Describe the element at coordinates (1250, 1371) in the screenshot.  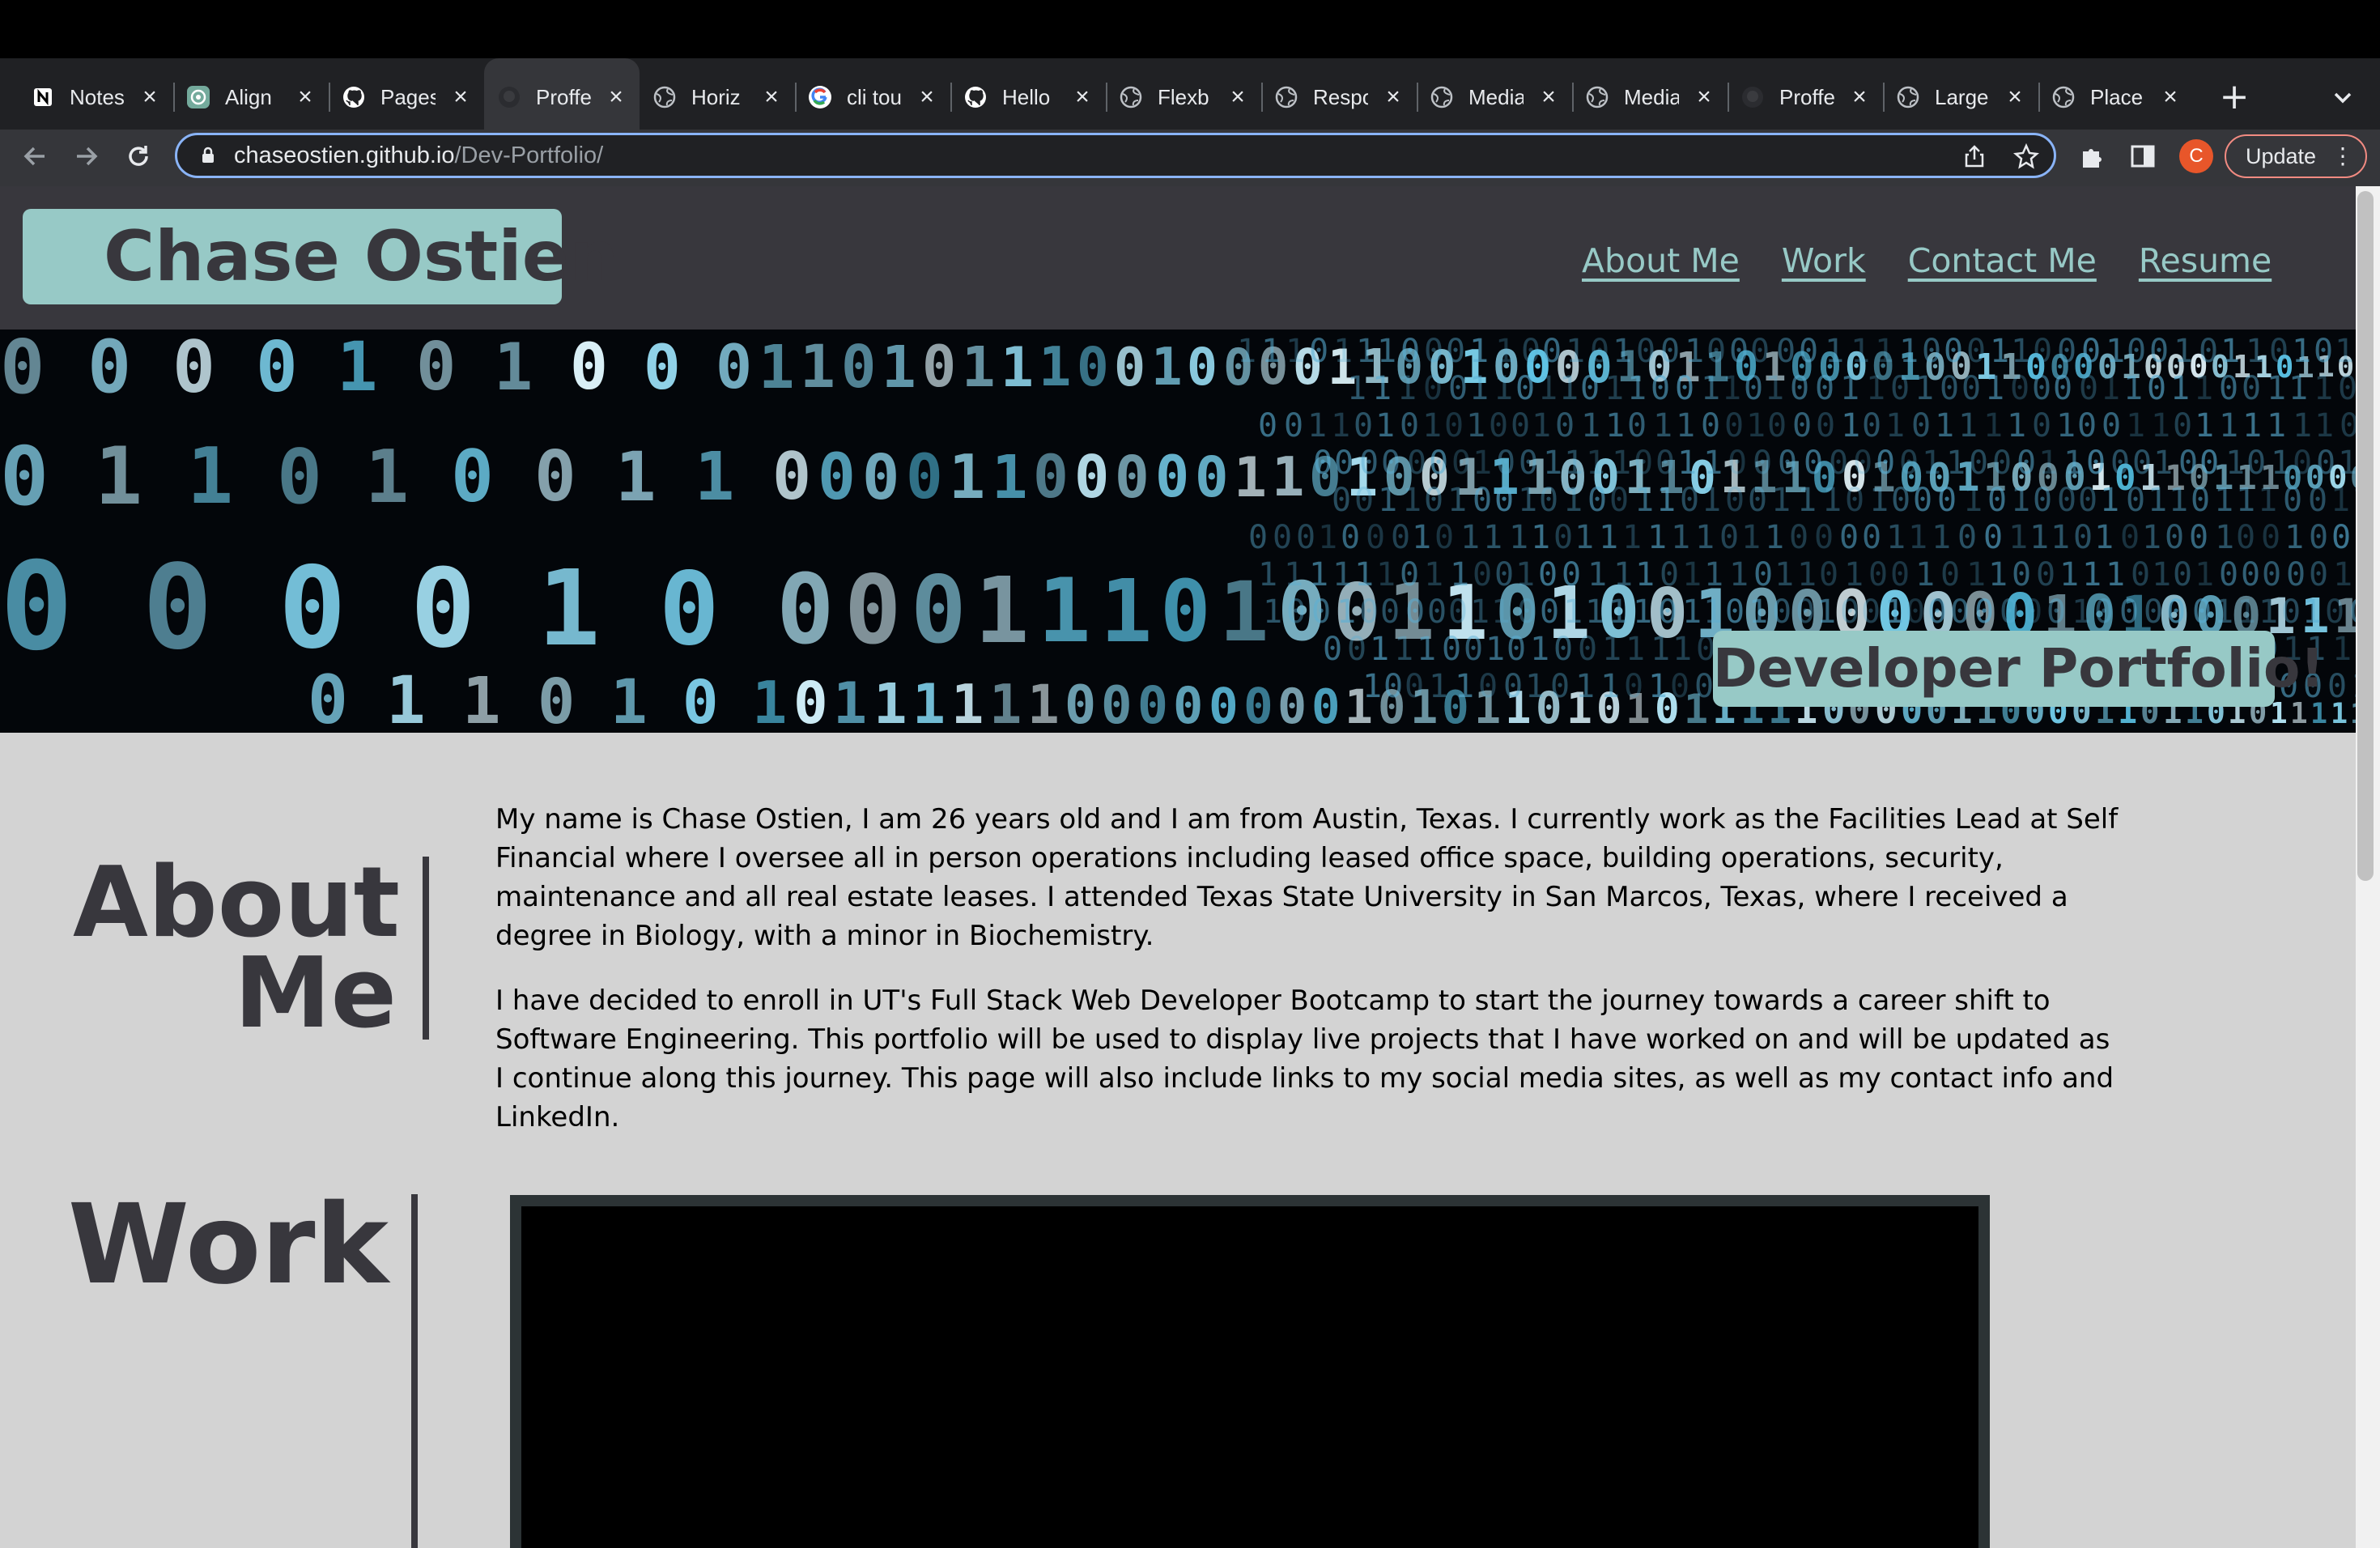
I see `work-project-preview` at that location.